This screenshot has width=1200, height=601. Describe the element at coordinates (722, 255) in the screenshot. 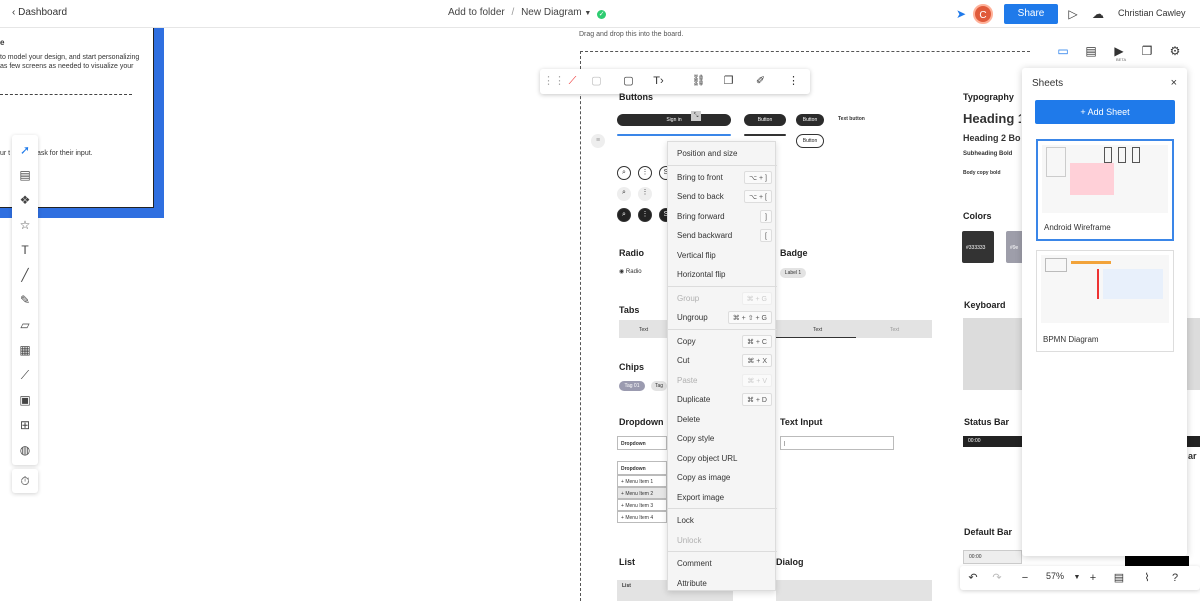

I see `context-menu-item: Vertical flip` at that location.